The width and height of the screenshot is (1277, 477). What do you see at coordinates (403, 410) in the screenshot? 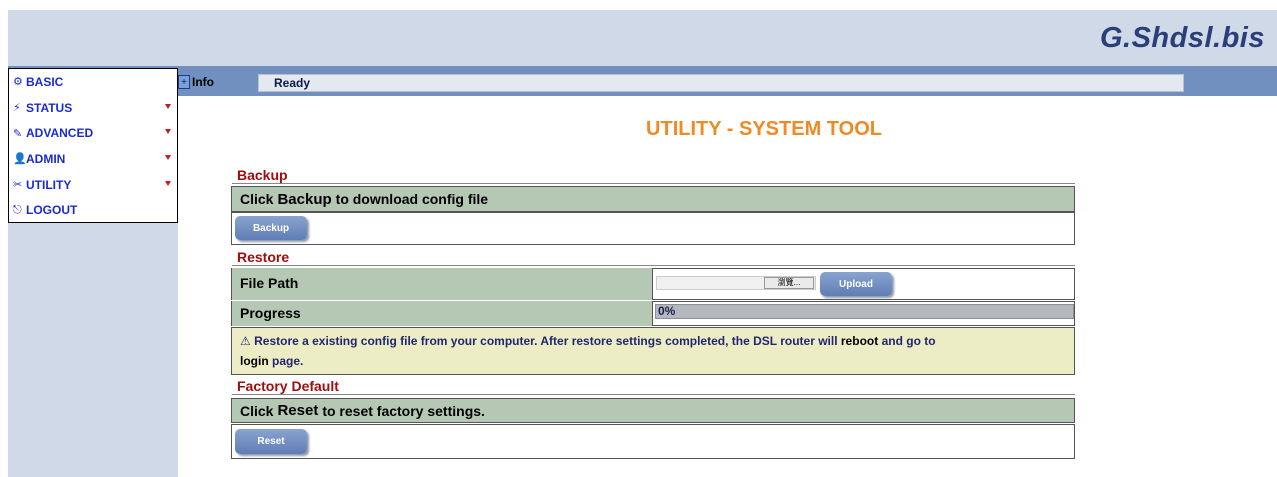
I see `factory-instruction-suffix: to reset factory settings.` at bounding box center [403, 410].